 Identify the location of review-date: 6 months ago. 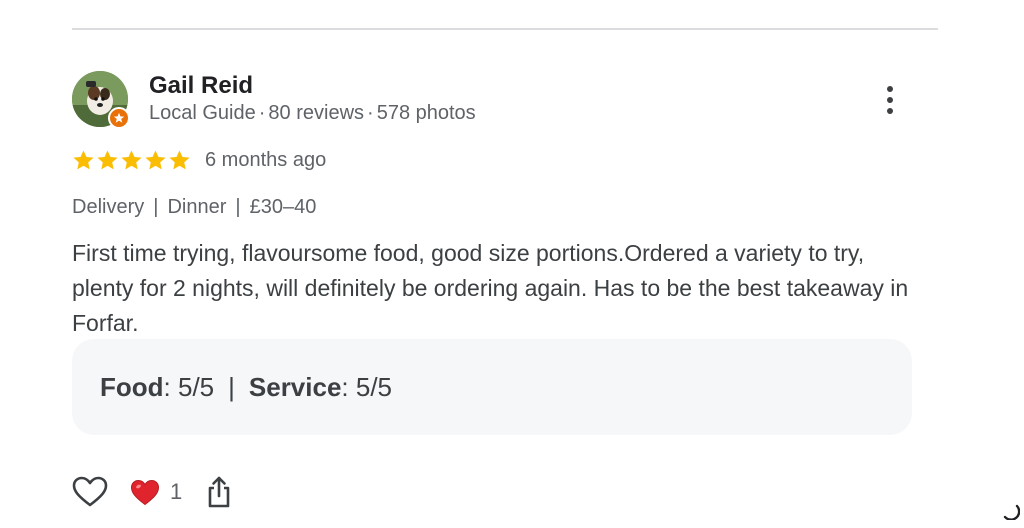
(266, 159).